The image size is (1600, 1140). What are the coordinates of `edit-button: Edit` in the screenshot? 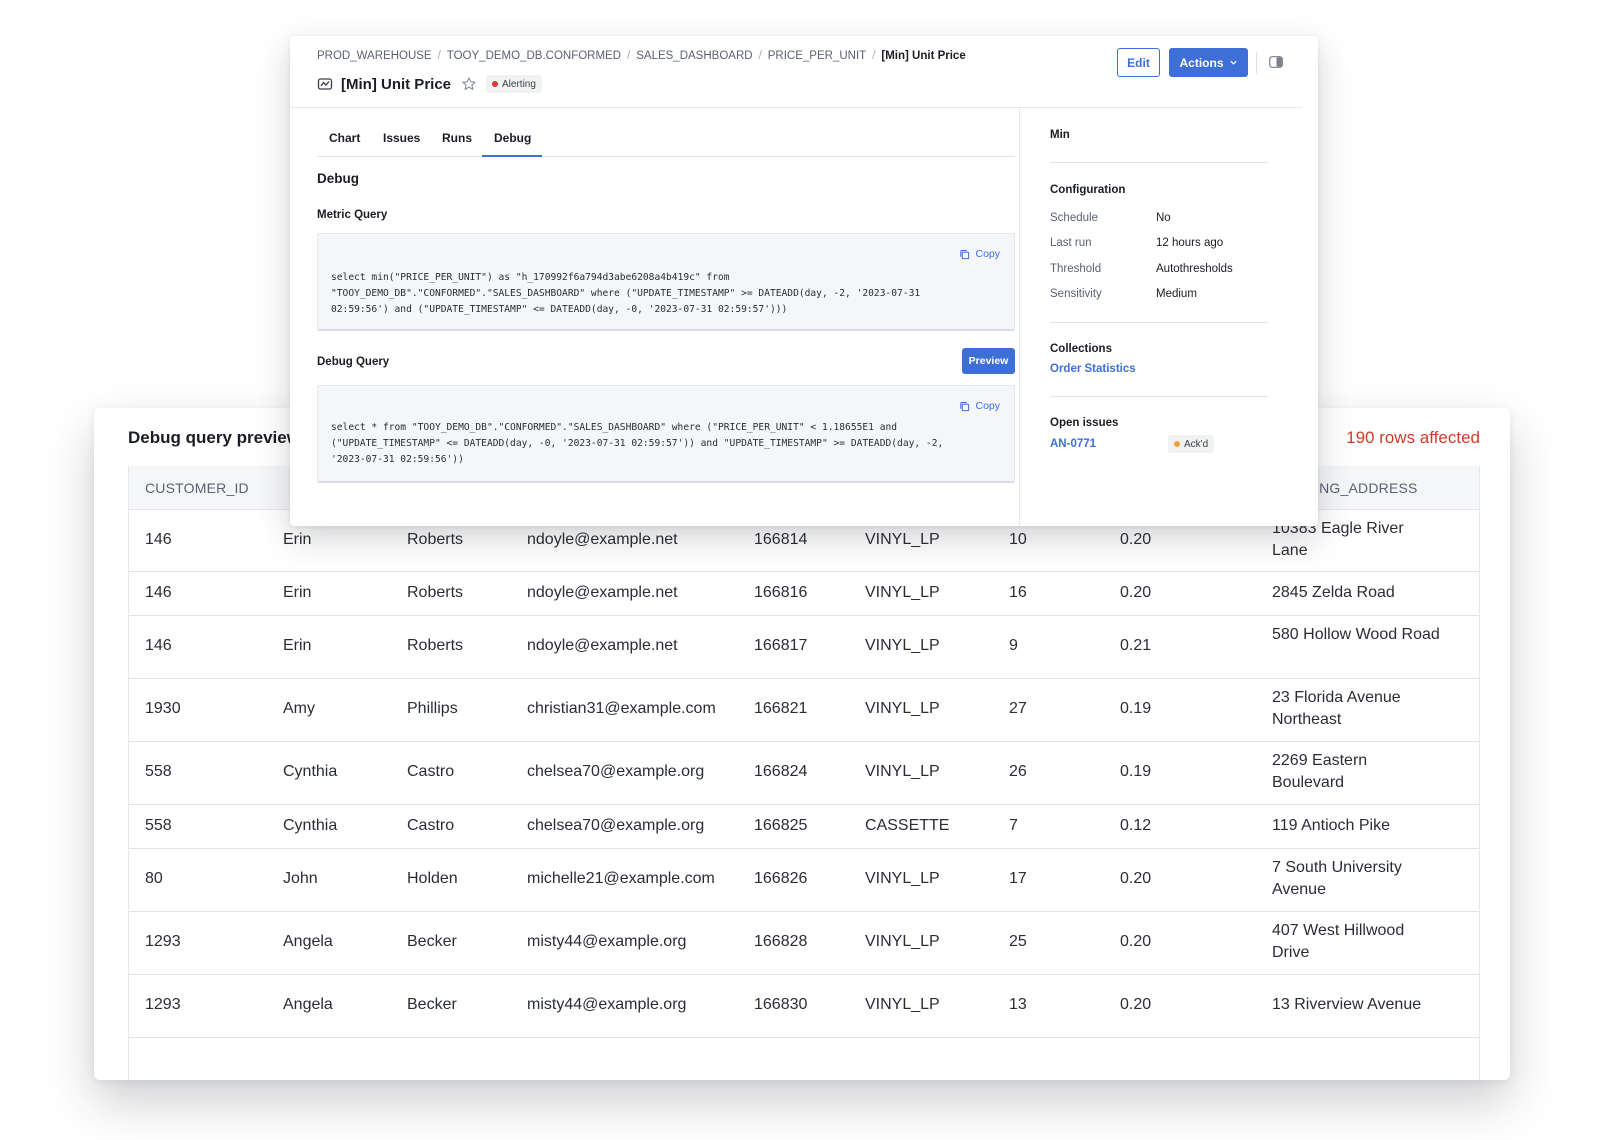 It's located at (1138, 62).